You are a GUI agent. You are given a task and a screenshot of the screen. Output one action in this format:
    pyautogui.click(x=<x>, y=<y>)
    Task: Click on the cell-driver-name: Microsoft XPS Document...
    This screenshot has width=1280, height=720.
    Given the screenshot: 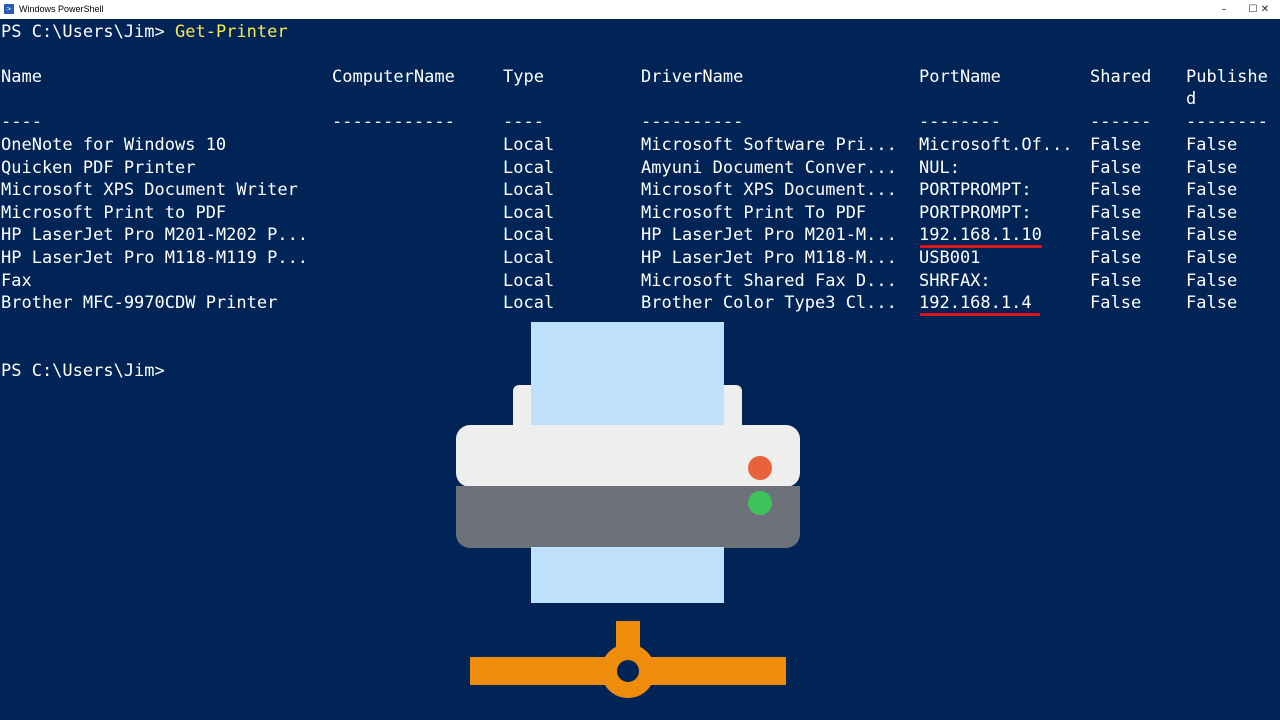 What is the action you would take?
    pyautogui.click(x=769, y=190)
    